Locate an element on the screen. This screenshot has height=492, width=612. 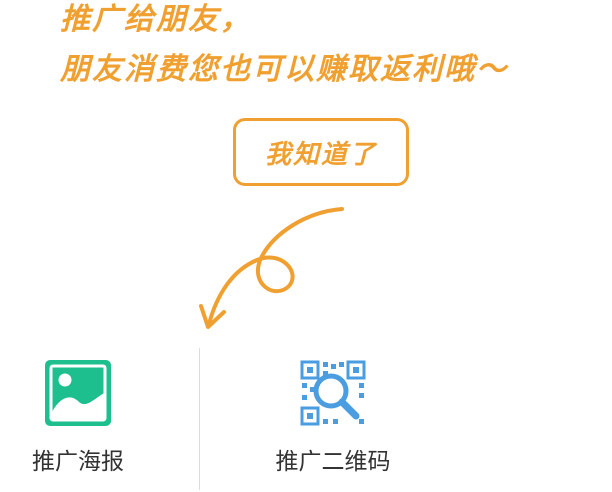
tip-text-line-1: 推广给朋友， is located at coordinates (156, 19).